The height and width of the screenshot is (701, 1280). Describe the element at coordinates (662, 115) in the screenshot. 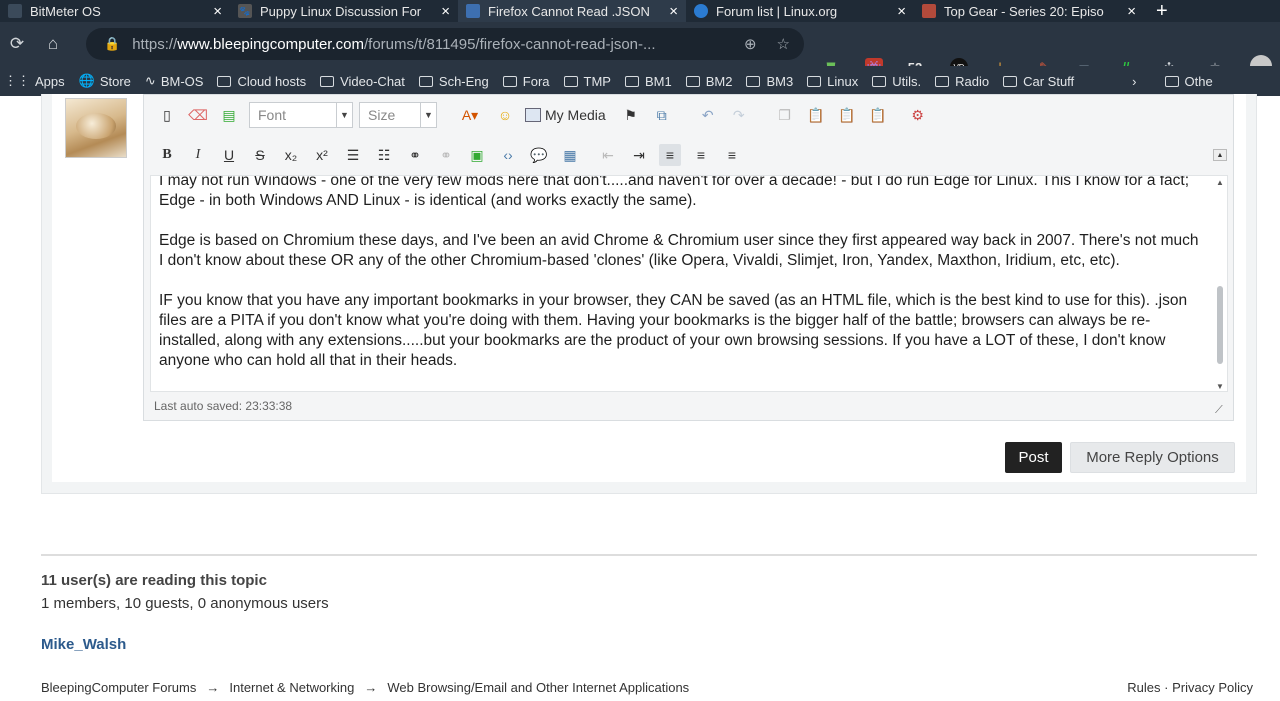

I see `code-blocks-icon: ⧉` at that location.